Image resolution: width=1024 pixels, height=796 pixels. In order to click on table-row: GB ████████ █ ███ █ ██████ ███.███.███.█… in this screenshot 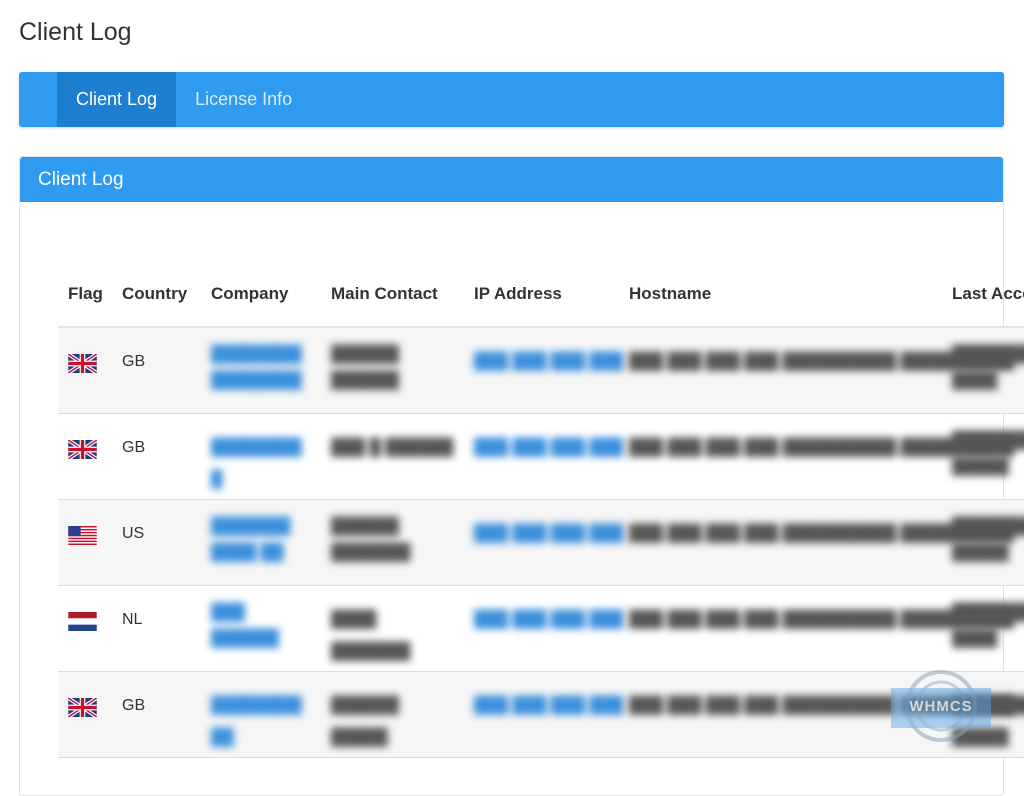, I will do `click(541, 456)`.